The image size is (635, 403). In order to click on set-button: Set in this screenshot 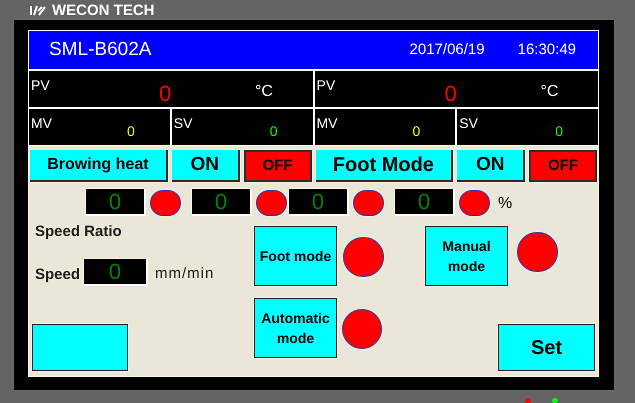, I will do `click(546, 347)`.